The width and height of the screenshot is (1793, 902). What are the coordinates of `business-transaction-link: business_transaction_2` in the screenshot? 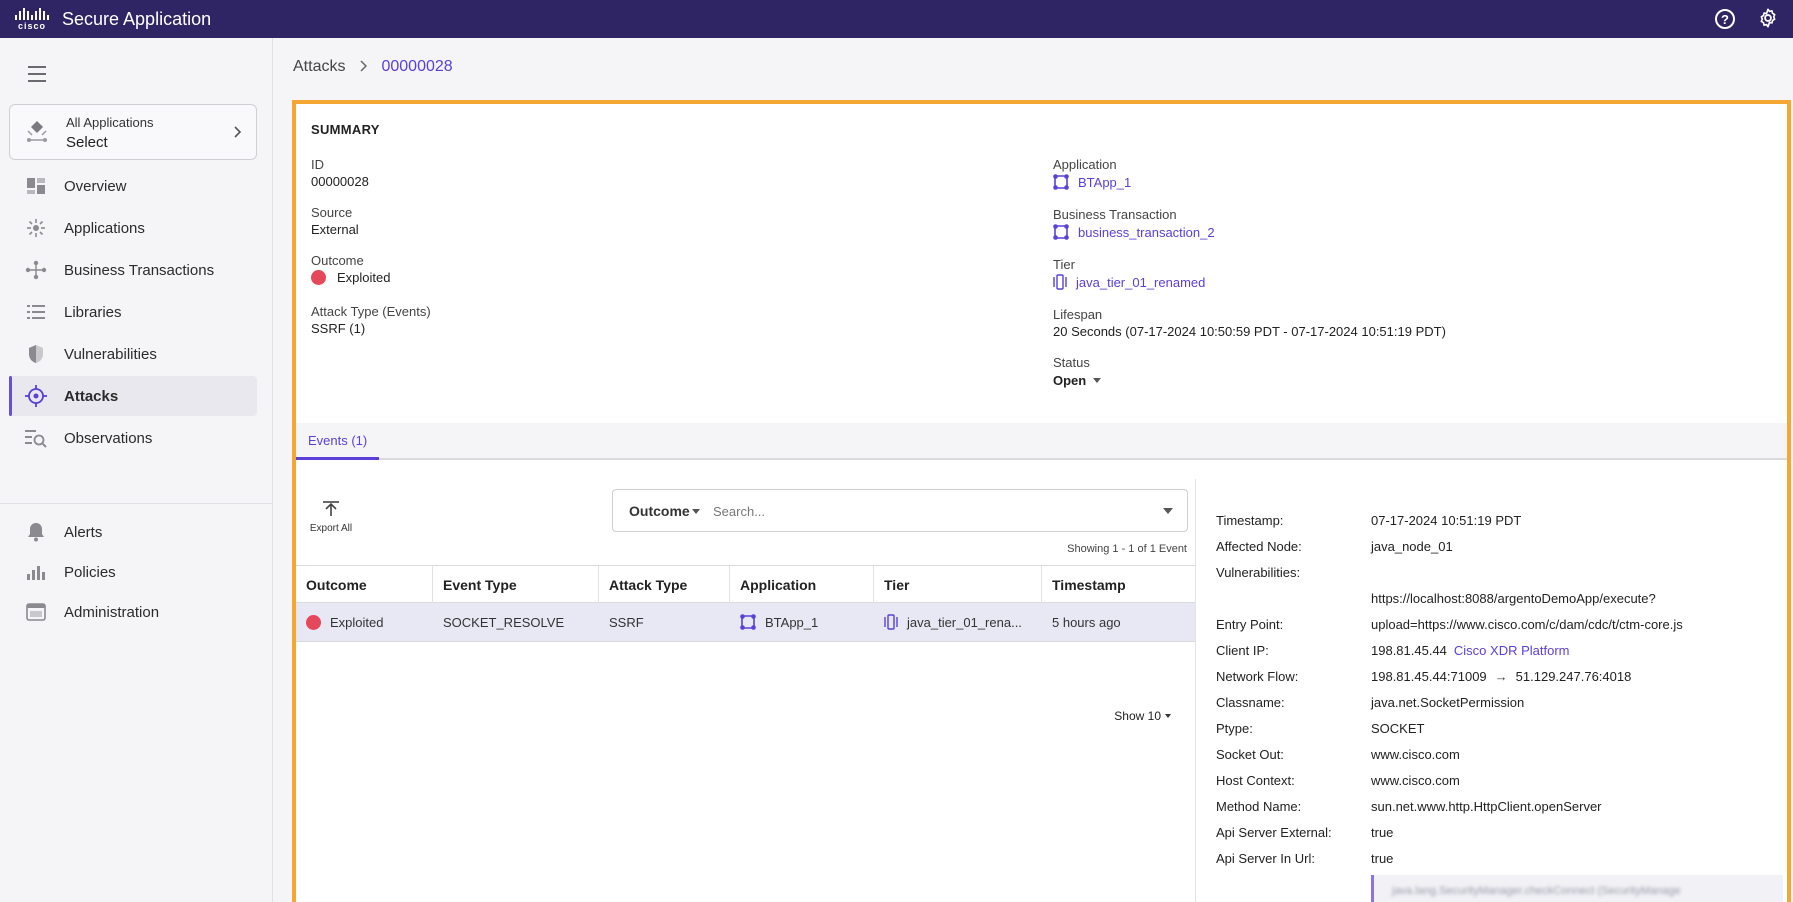 It's located at (1134, 232).